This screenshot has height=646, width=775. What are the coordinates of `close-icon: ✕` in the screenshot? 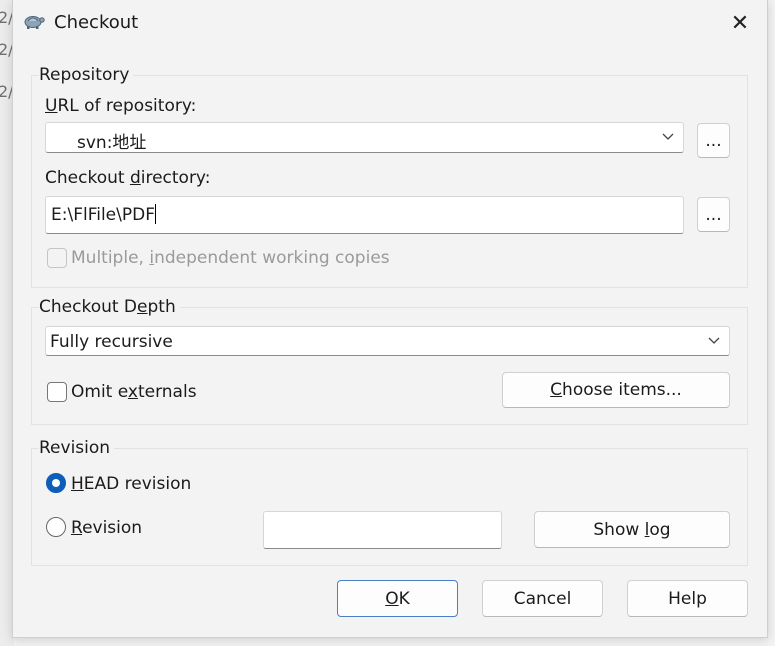 It's located at (740, 23).